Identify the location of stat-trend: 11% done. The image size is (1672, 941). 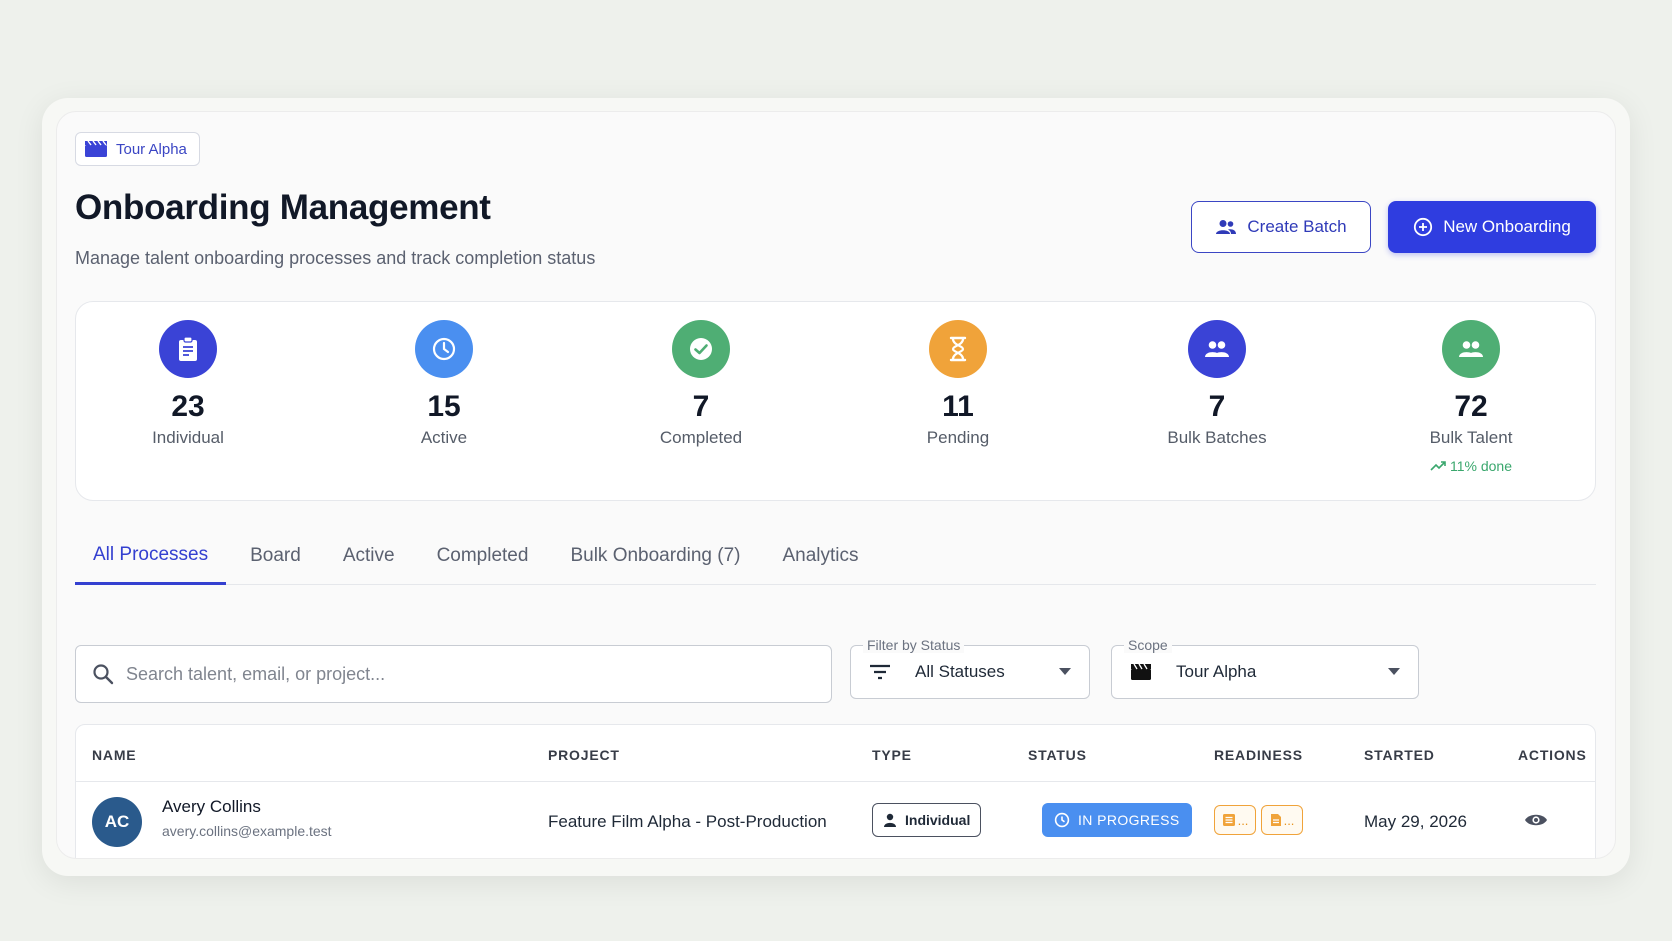
(1471, 466).